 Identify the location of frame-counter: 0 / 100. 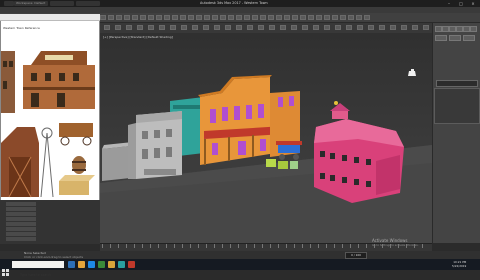
(356, 255).